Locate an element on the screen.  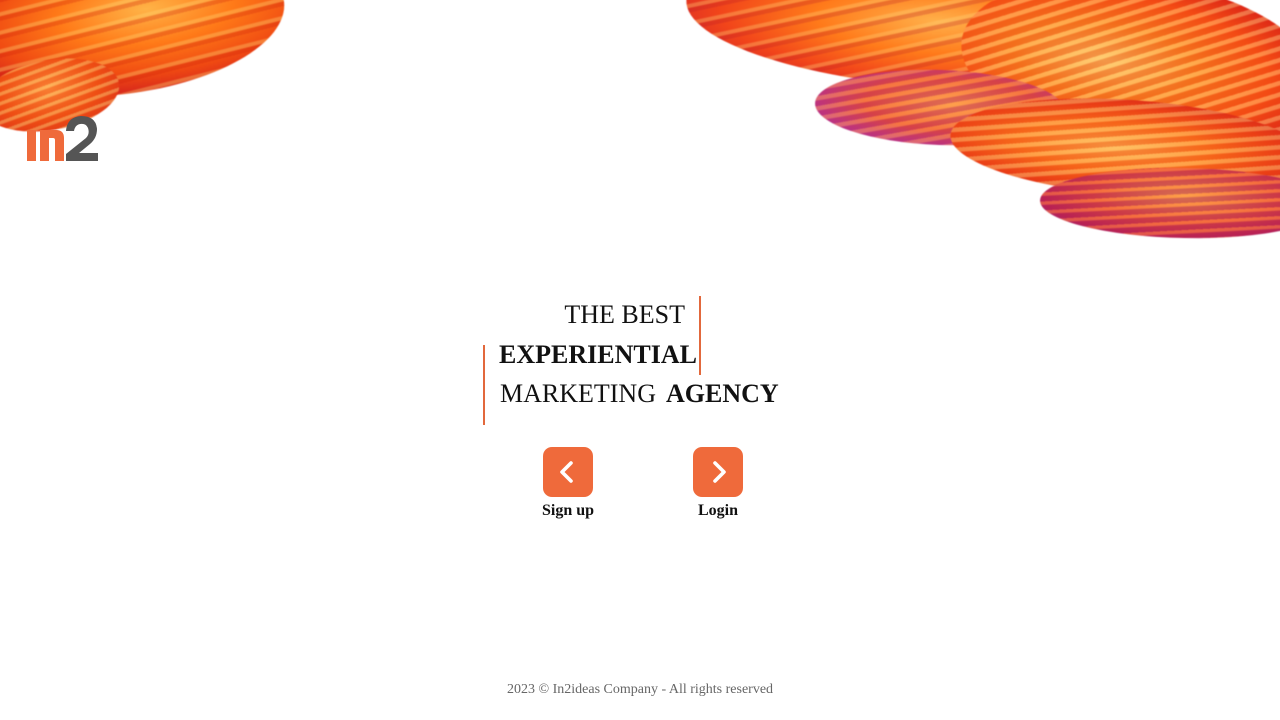
chevron-left-icon is located at coordinates (566, 472).